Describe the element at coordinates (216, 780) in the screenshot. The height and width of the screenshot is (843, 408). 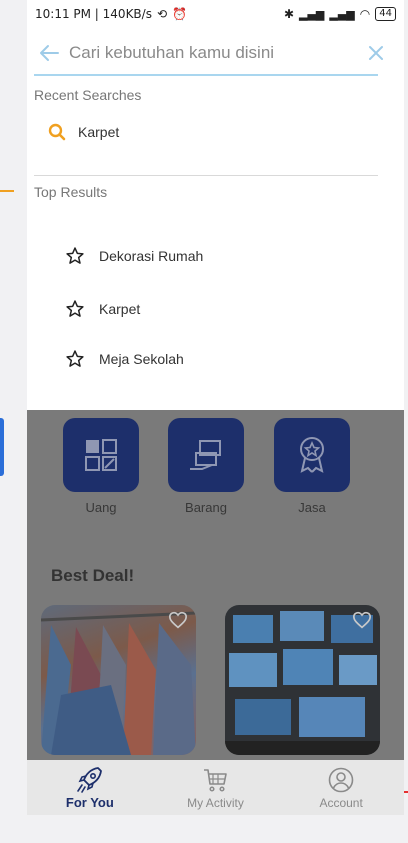
I see `shopping-cart-icon` at that location.